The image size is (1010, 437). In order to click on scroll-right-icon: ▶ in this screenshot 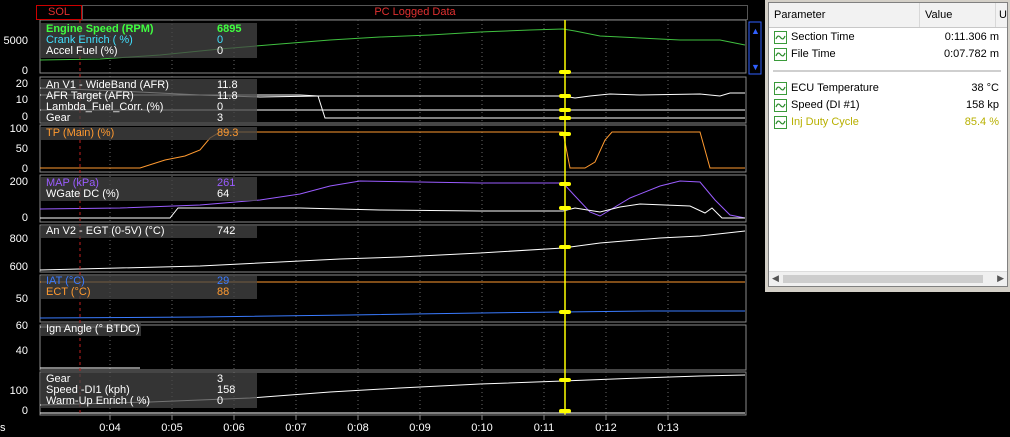, I will do `click(1000, 278)`.